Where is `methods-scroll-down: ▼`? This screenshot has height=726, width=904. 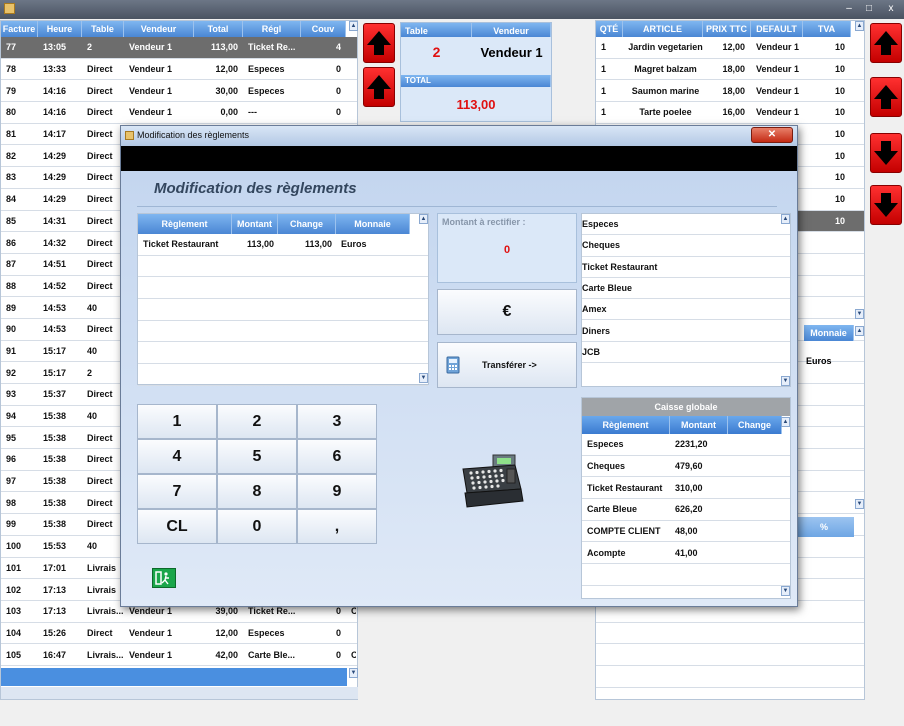 methods-scroll-down: ▼ is located at coordinates (785, 381).